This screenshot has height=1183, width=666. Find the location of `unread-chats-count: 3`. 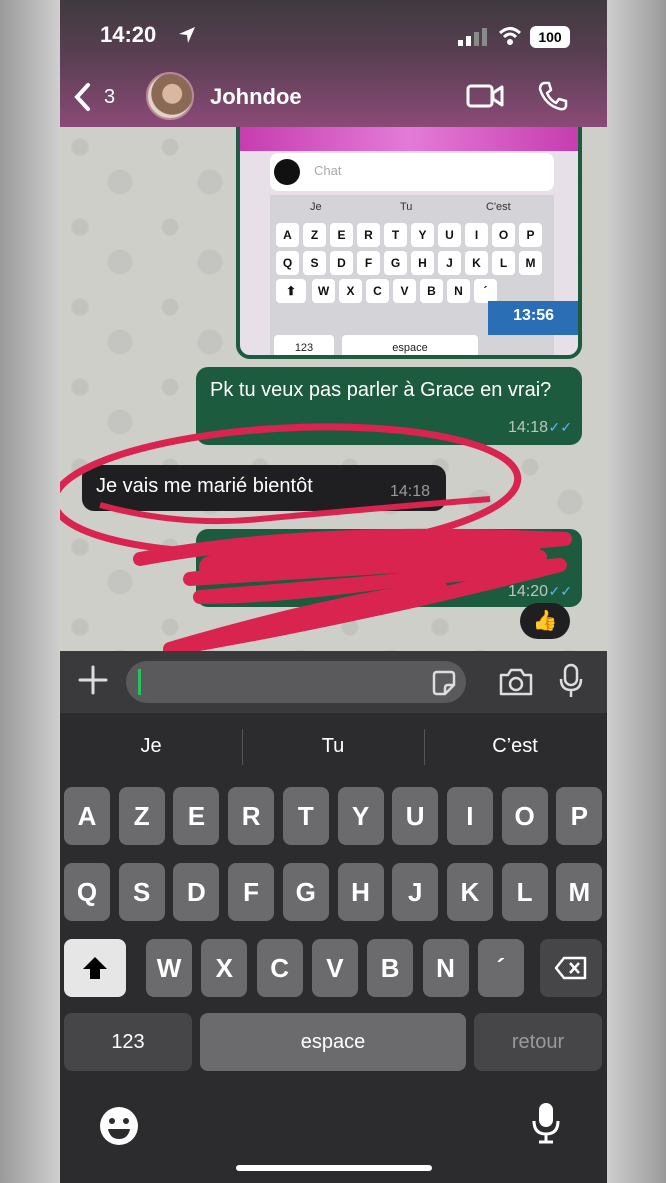

unread-chats-count: 3 is located at coordinates (109, 97).